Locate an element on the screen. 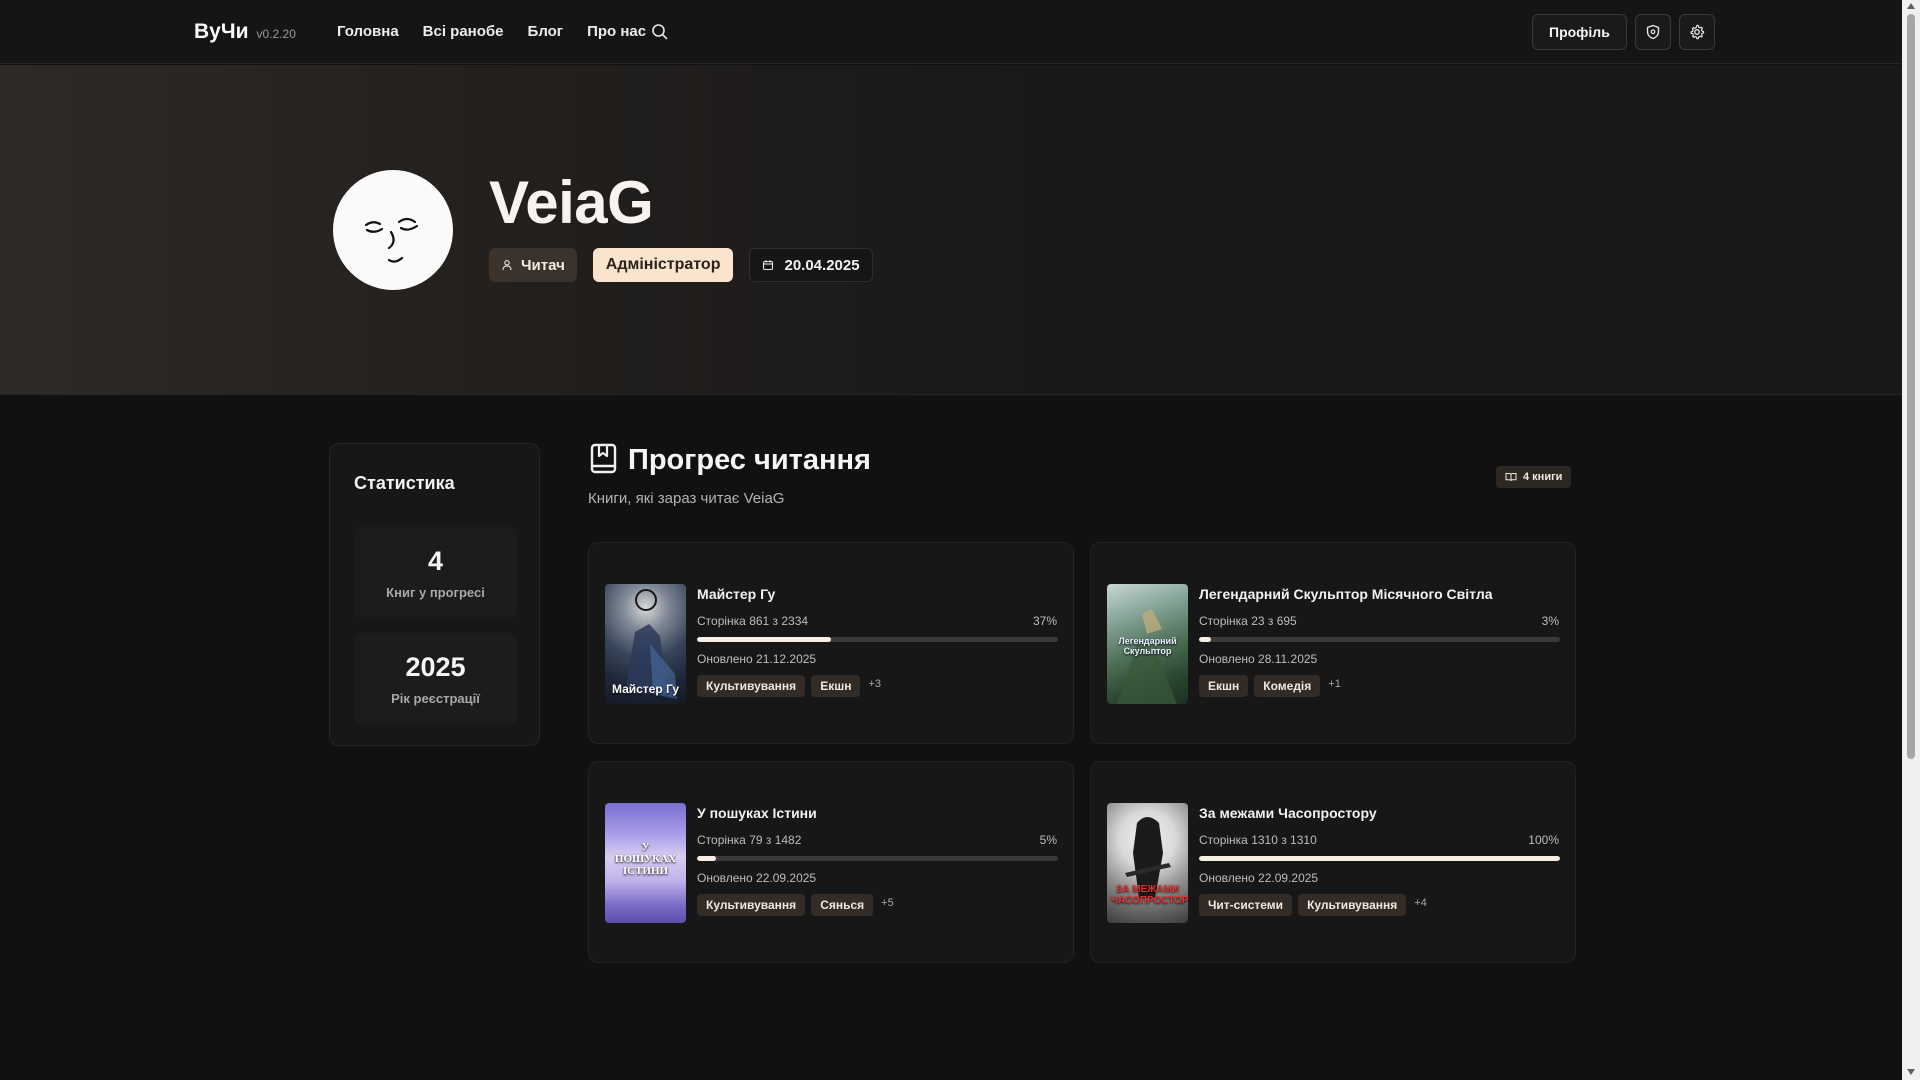 Image resolution: width=1920 pixels, height=1080 pixels. role-badge-admin: Адміністратор is located at coordinates (663, 265).